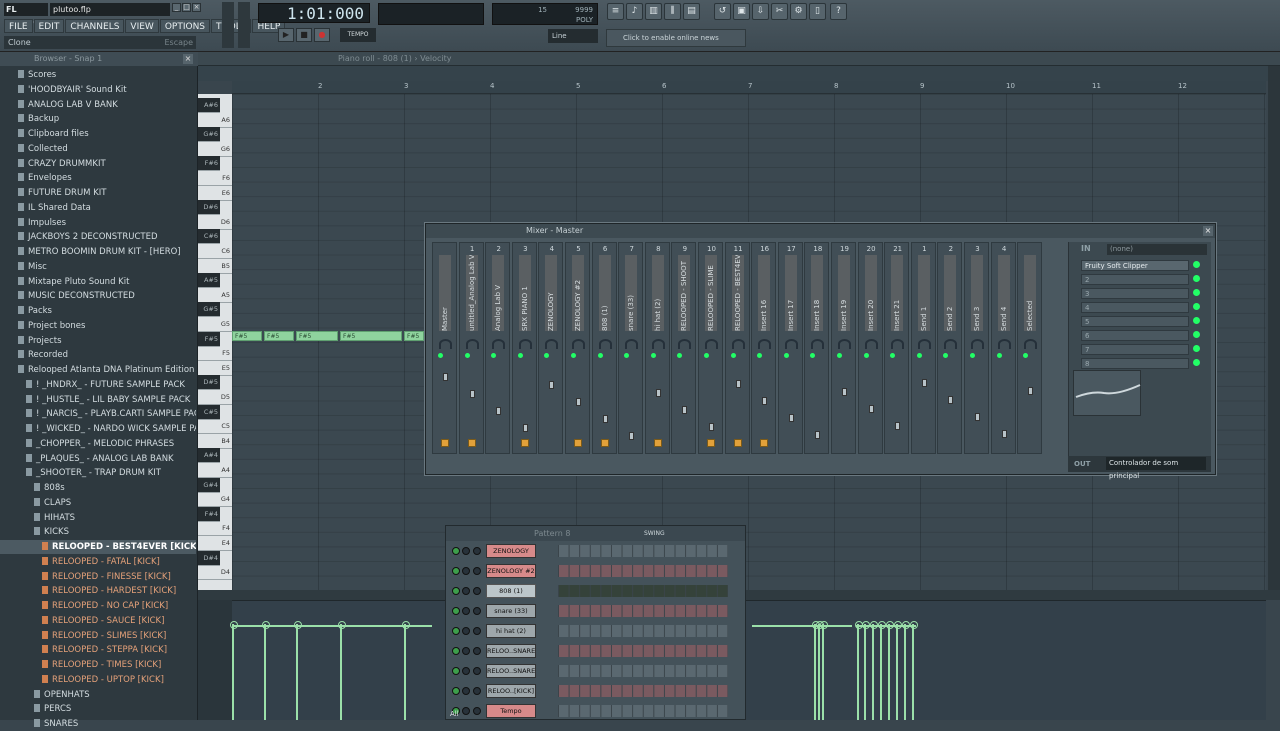  What do you see at coordinates (98, 518) in the screenshot?
I see `browser-folder-item: HIHATS` at bounding box center [98, 518].